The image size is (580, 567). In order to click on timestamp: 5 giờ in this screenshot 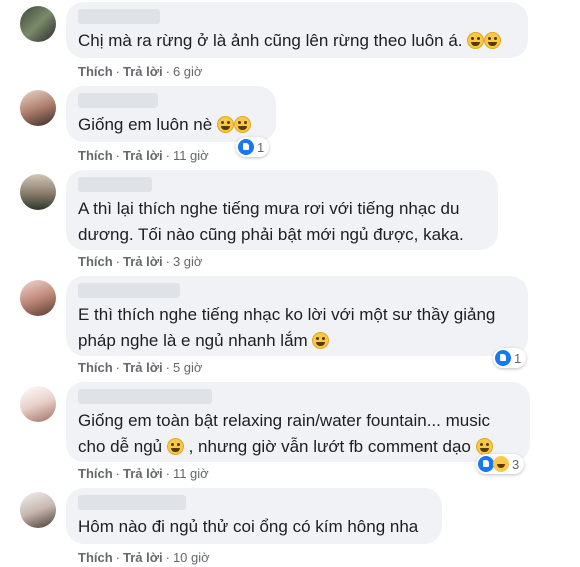, I will do `click(188, 367)`.